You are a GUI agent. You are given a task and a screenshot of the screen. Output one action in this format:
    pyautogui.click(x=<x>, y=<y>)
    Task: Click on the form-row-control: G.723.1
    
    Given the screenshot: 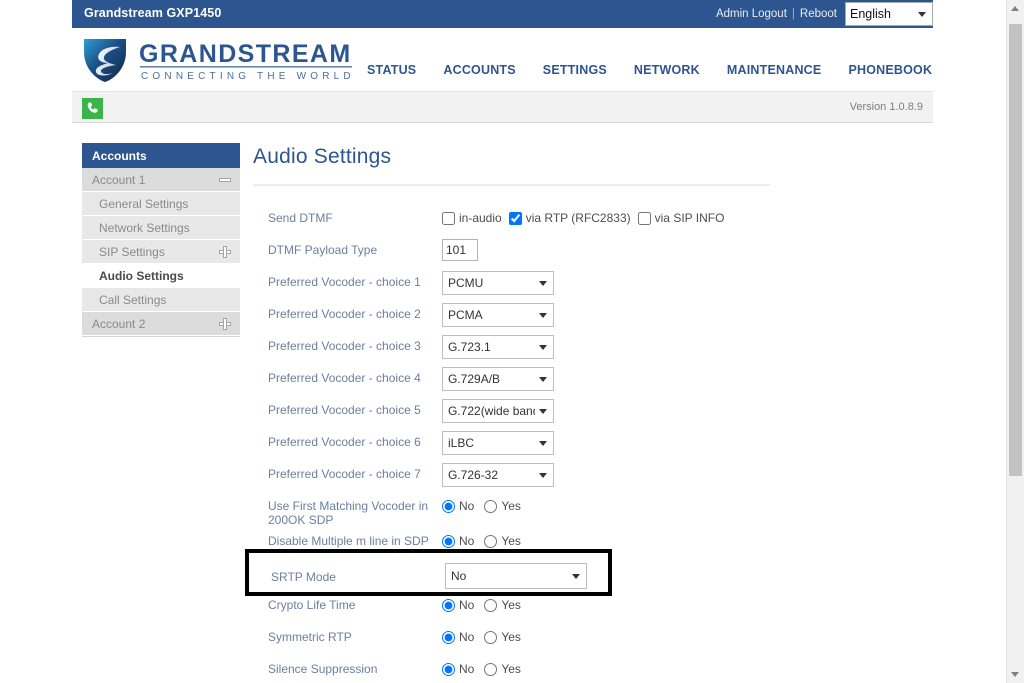 What is the action you would take?
    pyautogui.click(x=498, y=347)
    